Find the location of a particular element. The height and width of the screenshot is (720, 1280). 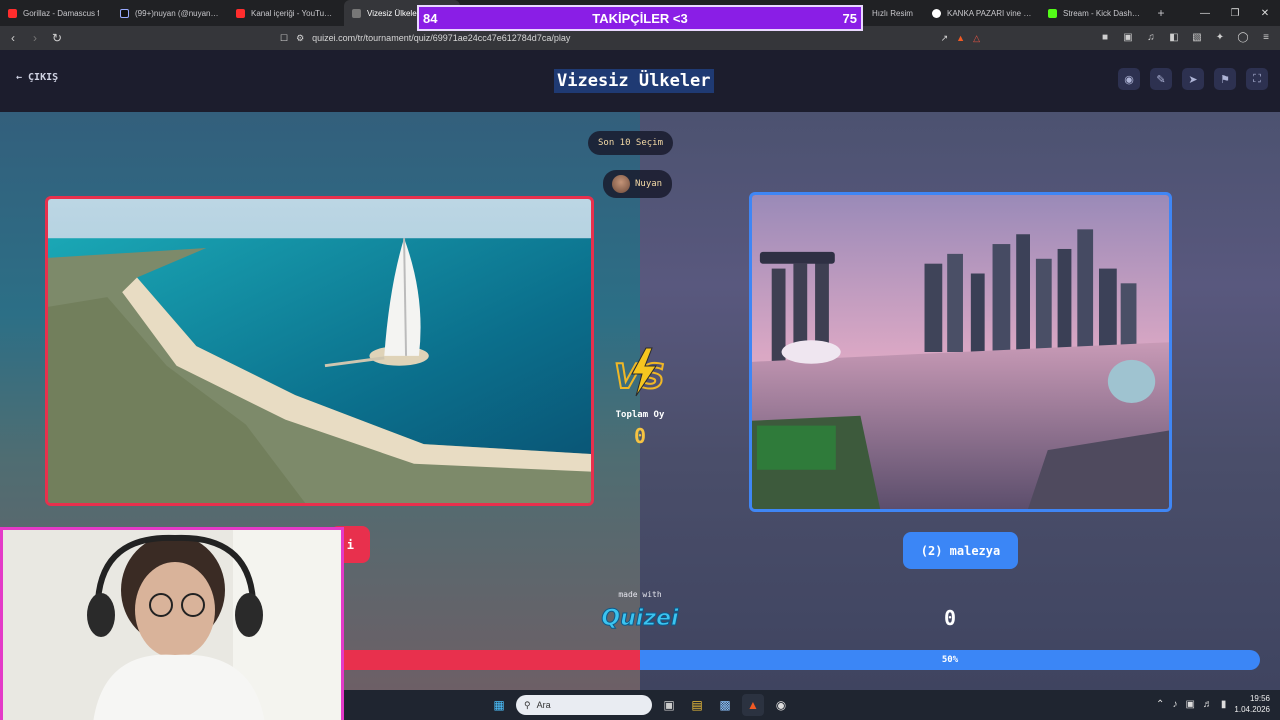

menu-icon: ≡ is located at coordinates (1266, 37).